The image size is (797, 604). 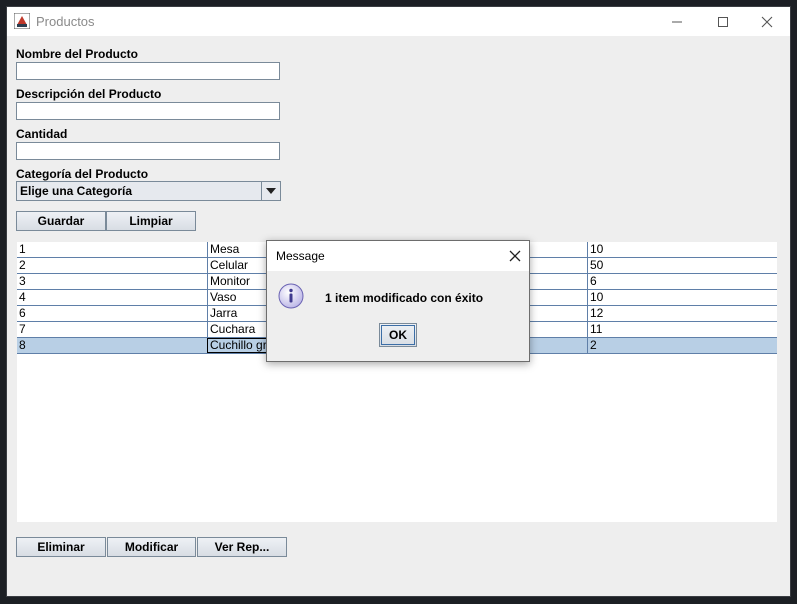 What do you see at coordinates (148, 111) in the screenshot?
I see `descripcion-field` at bounding box center [148, 111].